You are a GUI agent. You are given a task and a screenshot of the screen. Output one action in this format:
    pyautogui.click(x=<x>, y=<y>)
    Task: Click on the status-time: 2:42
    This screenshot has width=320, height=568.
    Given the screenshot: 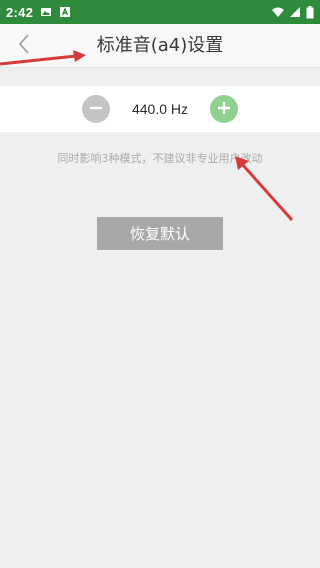 What is the action you would take?
    pyautogui.click(x=20, y=12)
    